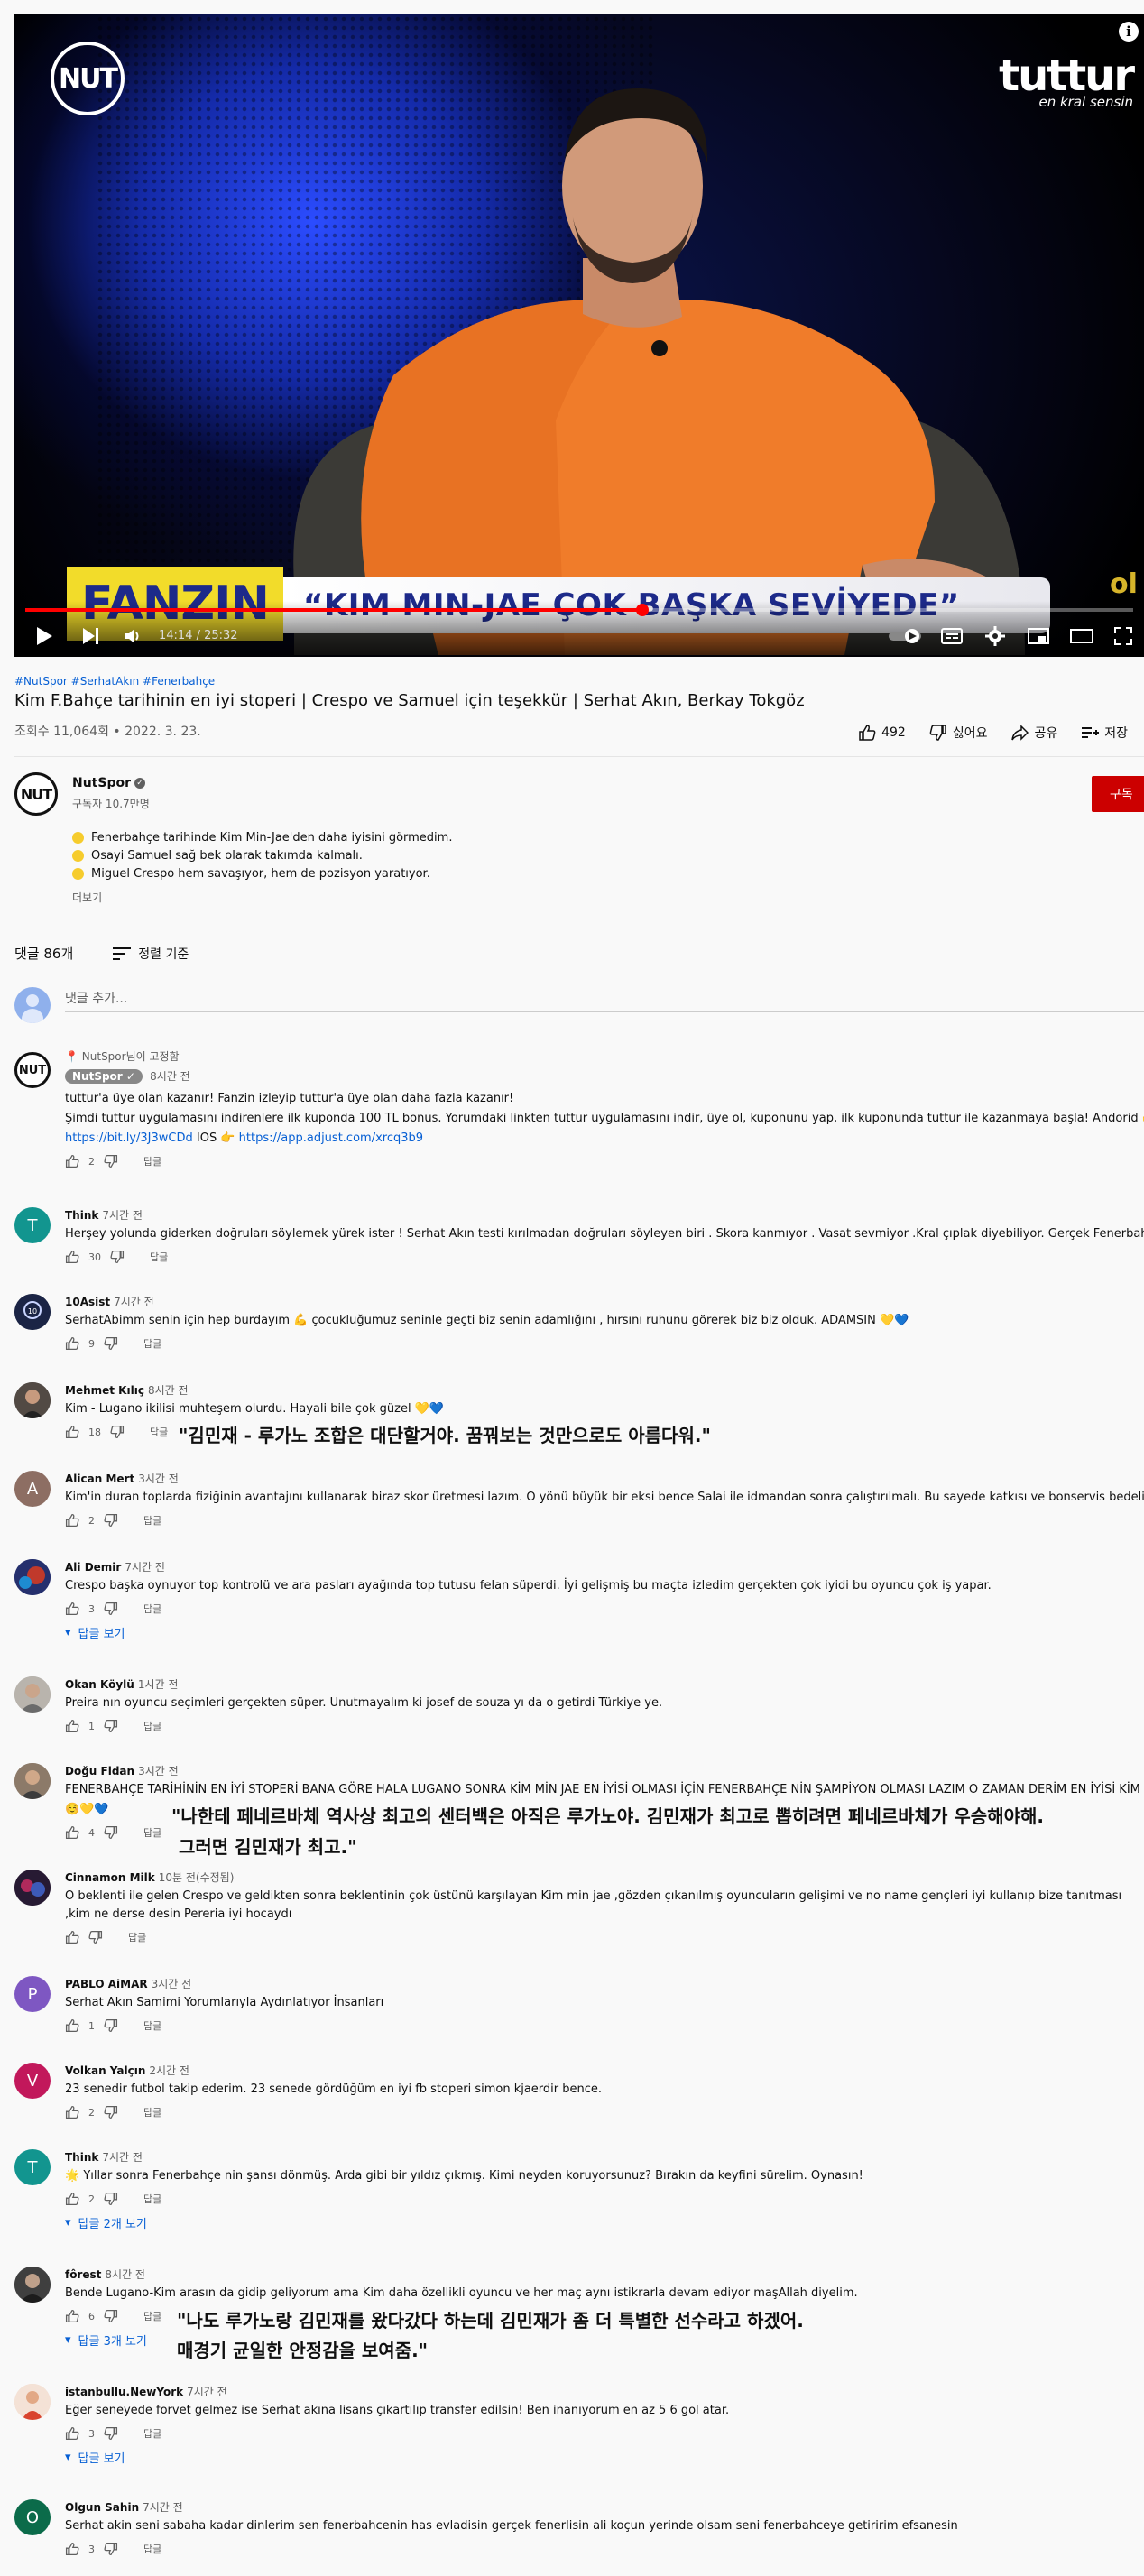 This screenshot has width=1144, height=2576. I want to click on fullscreen-icon, so click(1123, 636).